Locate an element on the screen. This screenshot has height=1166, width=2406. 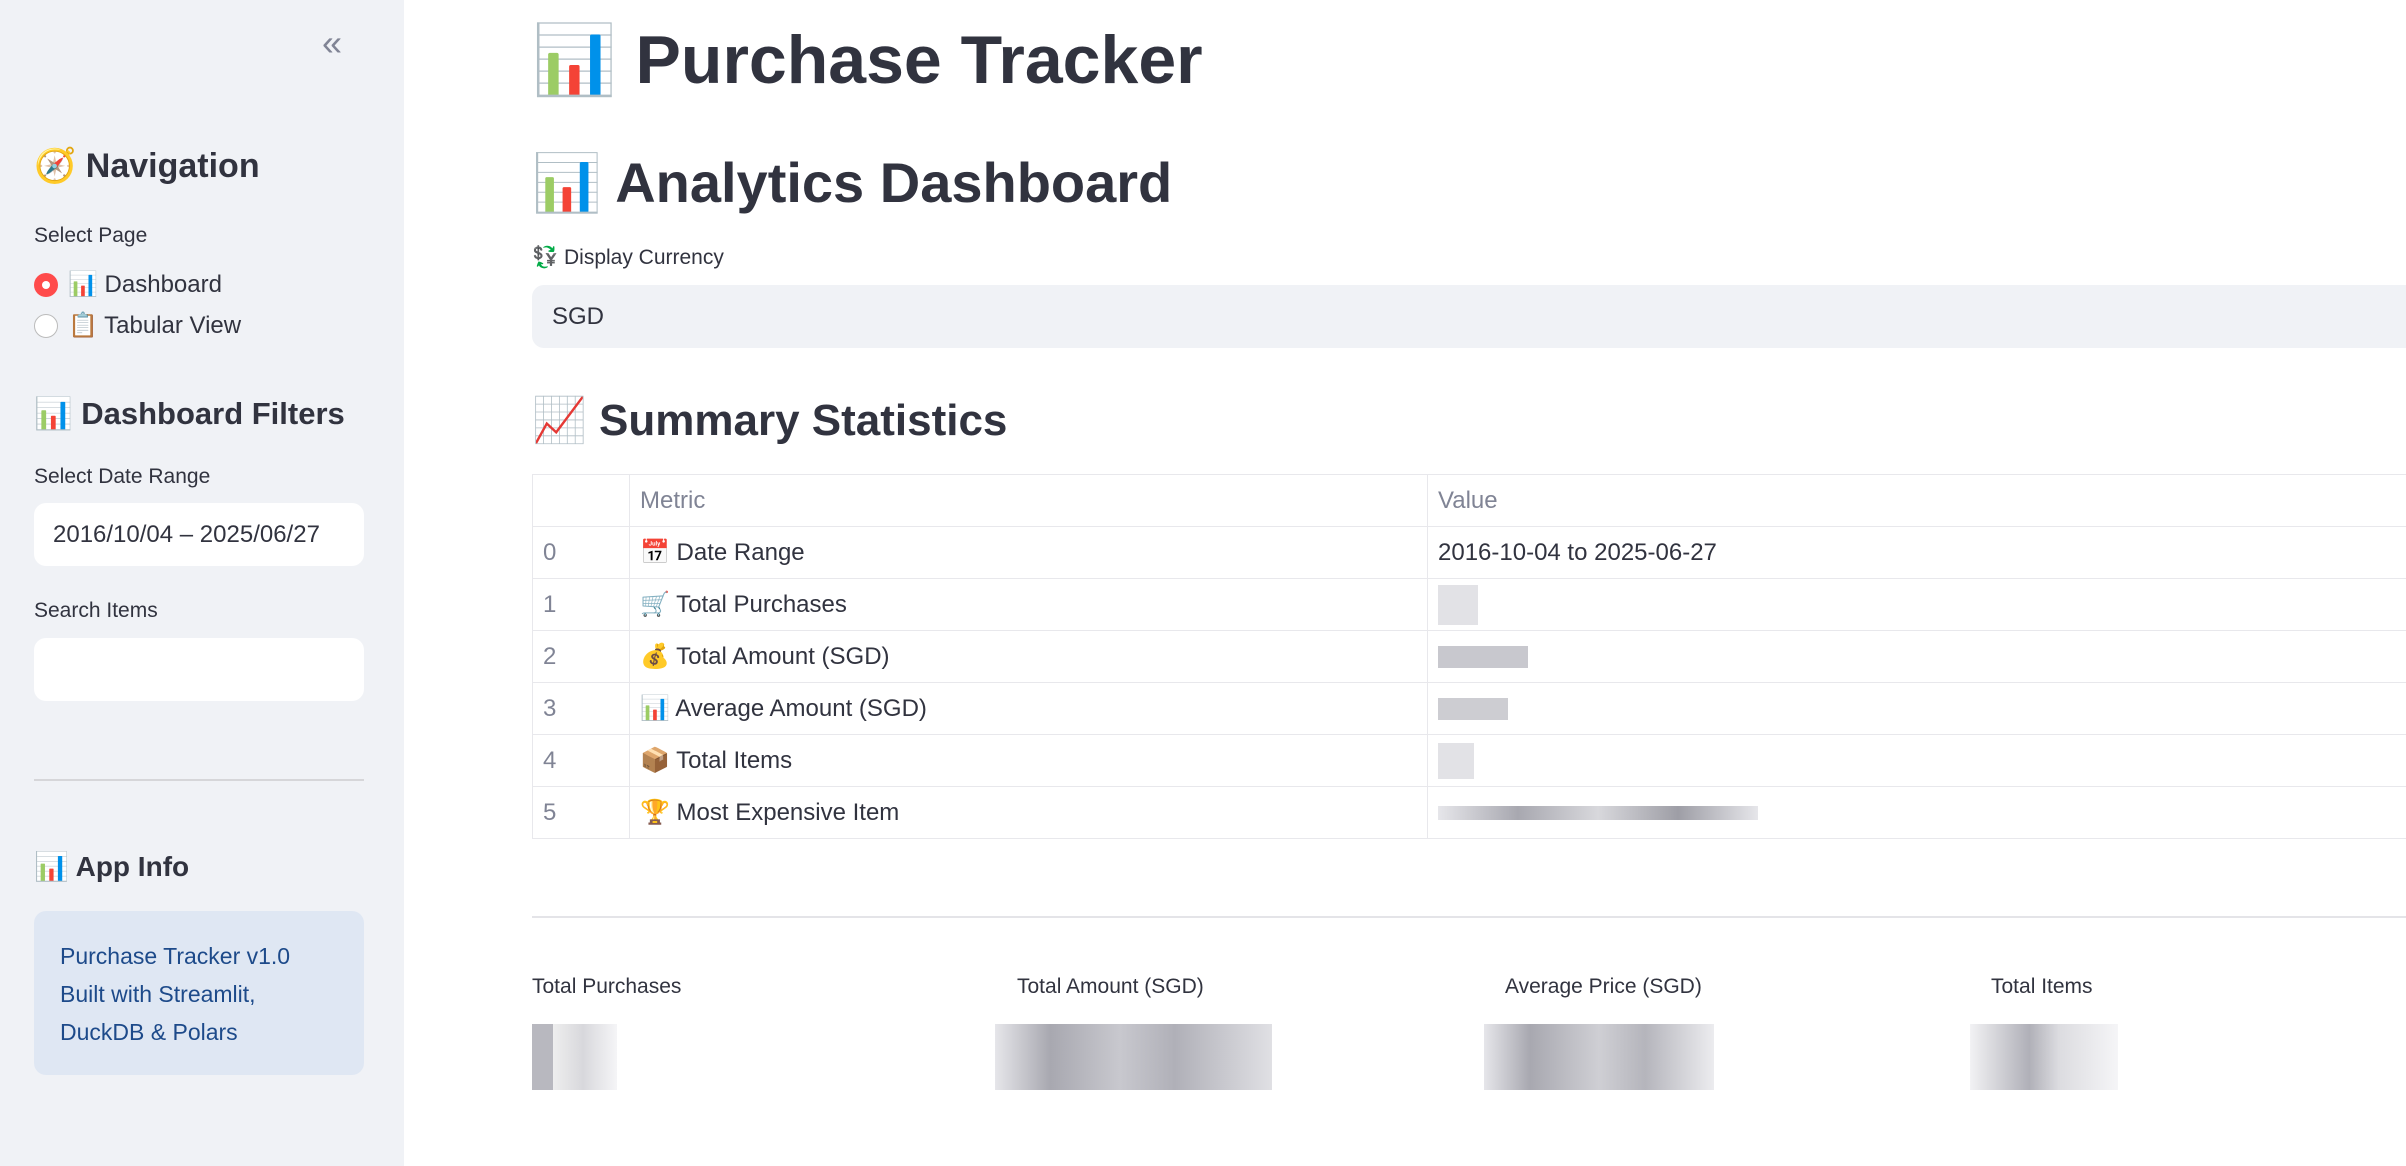
row-index: 0 is located at coordinates (581, 552).